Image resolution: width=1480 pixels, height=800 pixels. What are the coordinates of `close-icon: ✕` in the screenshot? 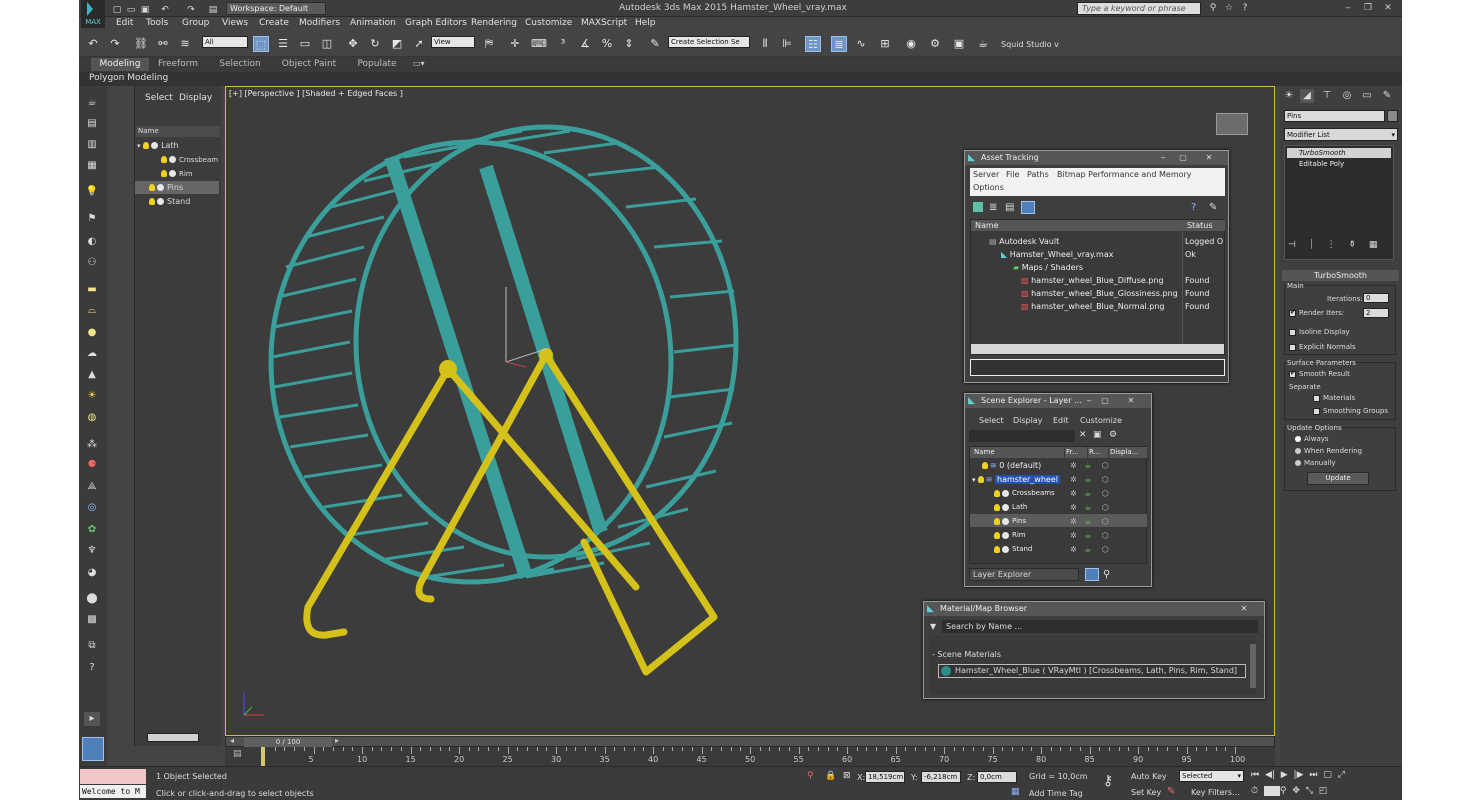 It's located at (1209, 157).